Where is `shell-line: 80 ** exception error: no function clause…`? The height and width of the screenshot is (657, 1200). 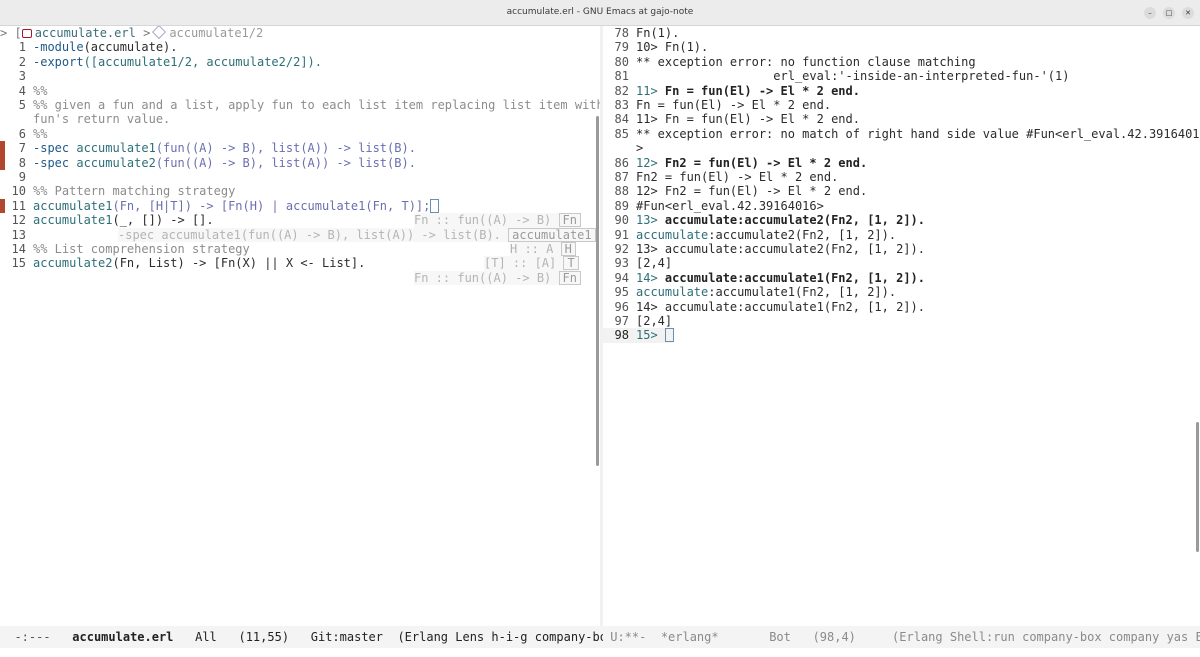
shell-line: 80 ** exception error: no function clause… is located at coordinates (795, 61).